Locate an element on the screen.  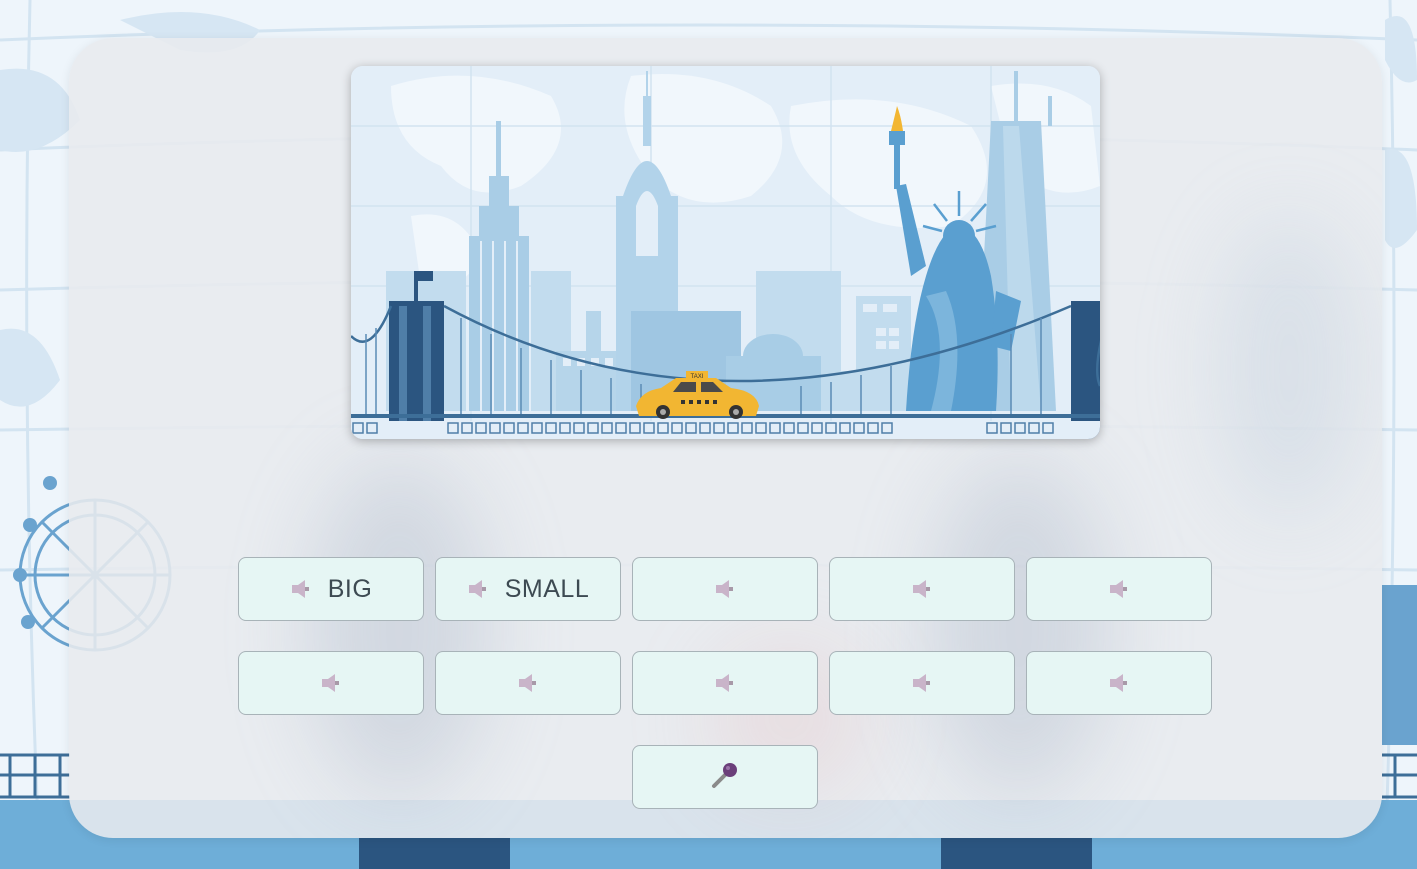
word-label: BIG is located at coordinates (350, 588).